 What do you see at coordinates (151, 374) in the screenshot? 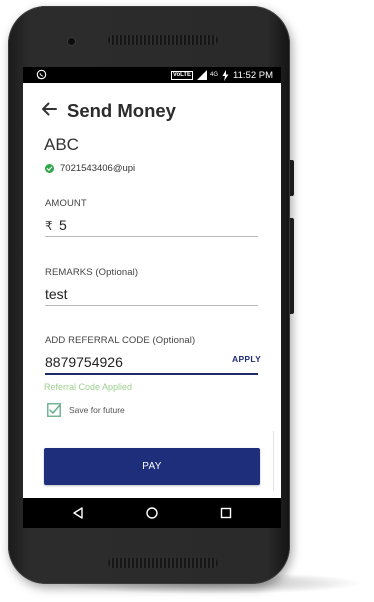
I see `referral-code-underline` at bounding box center [151, 374].